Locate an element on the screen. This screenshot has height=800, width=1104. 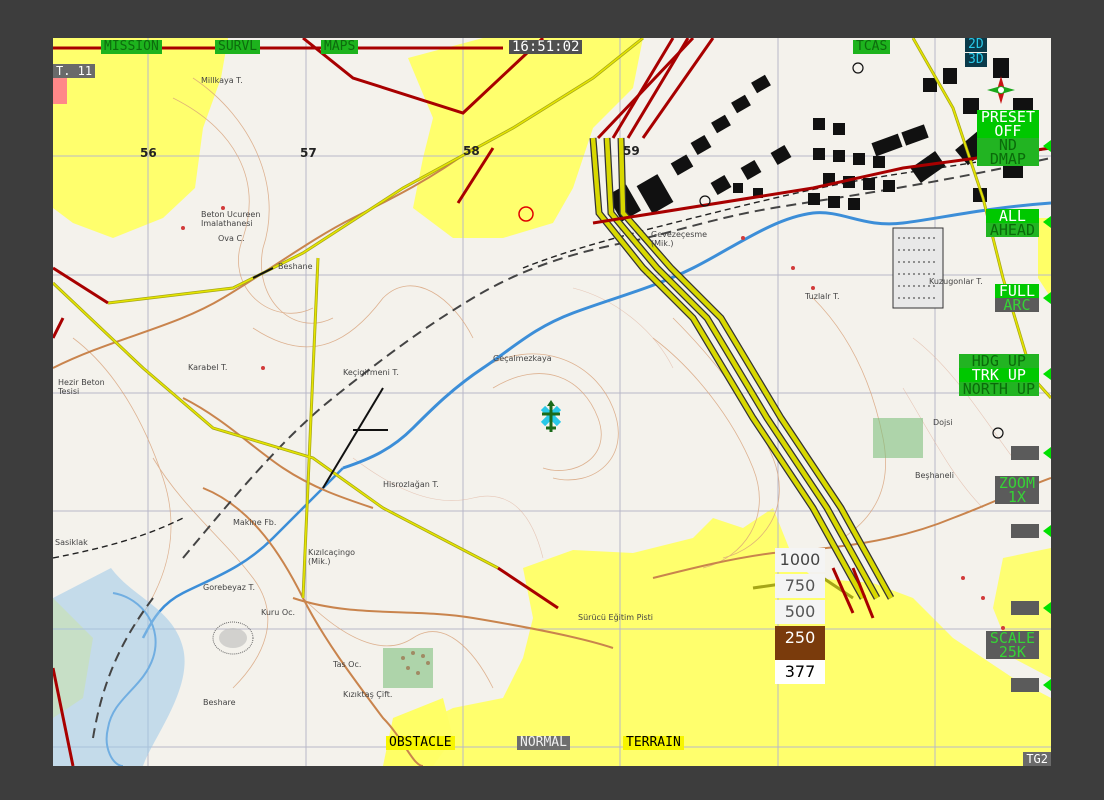
alt-band-1000: 1000 is located at coordinates (800, 560).